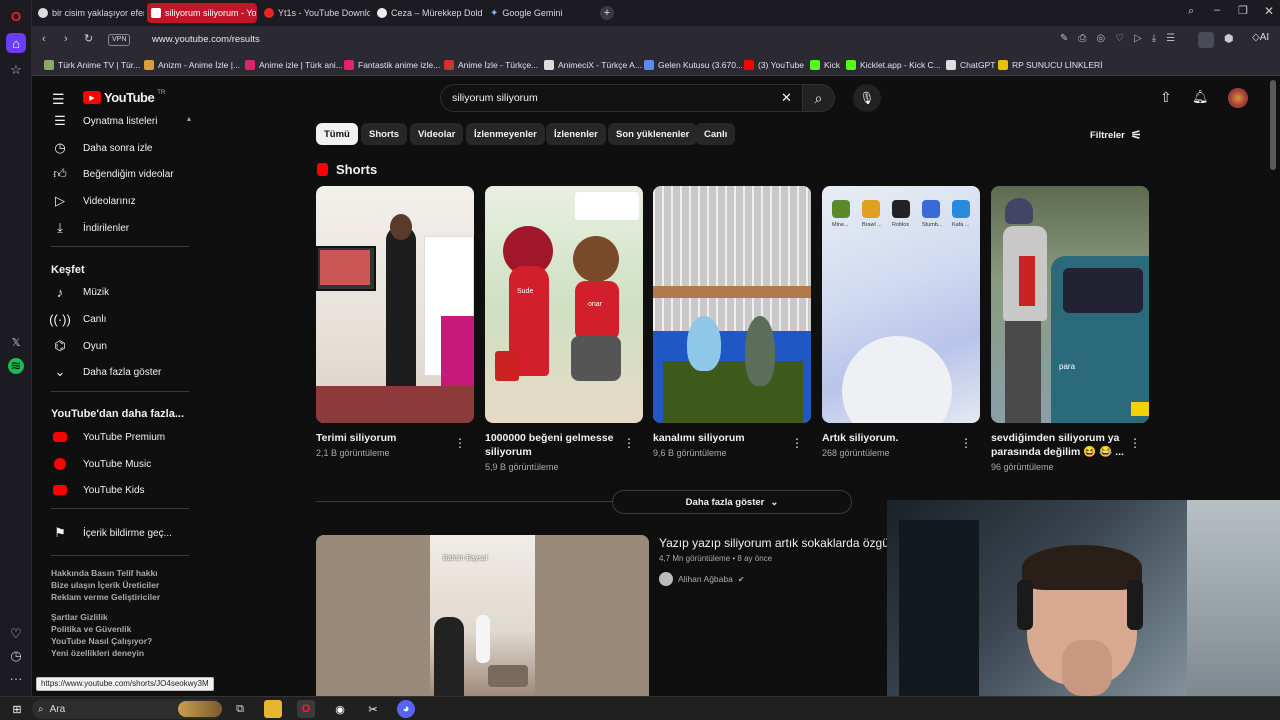  I want to click on search-button: ⌕, so click(819, 98).